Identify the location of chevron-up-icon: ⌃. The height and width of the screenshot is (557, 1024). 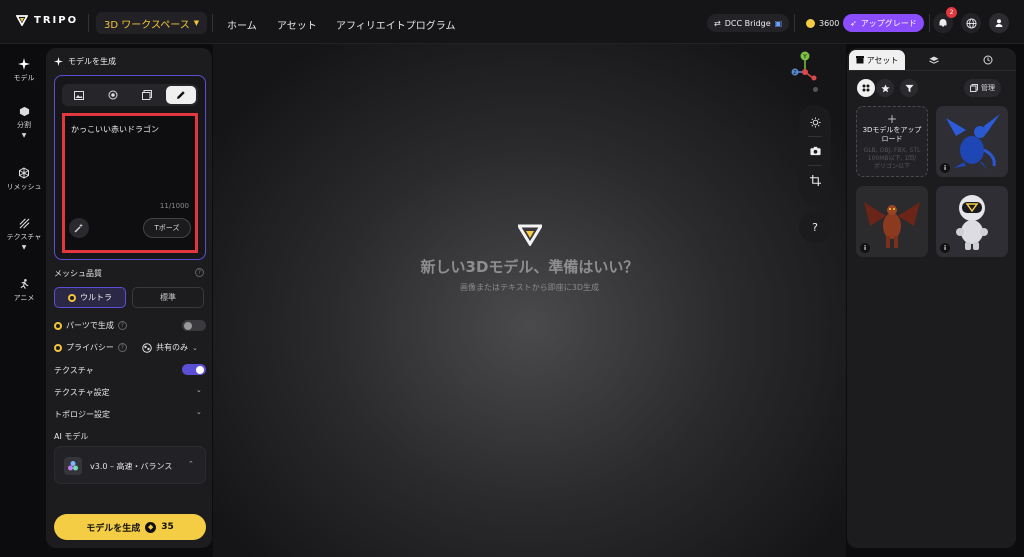
(191, 464).